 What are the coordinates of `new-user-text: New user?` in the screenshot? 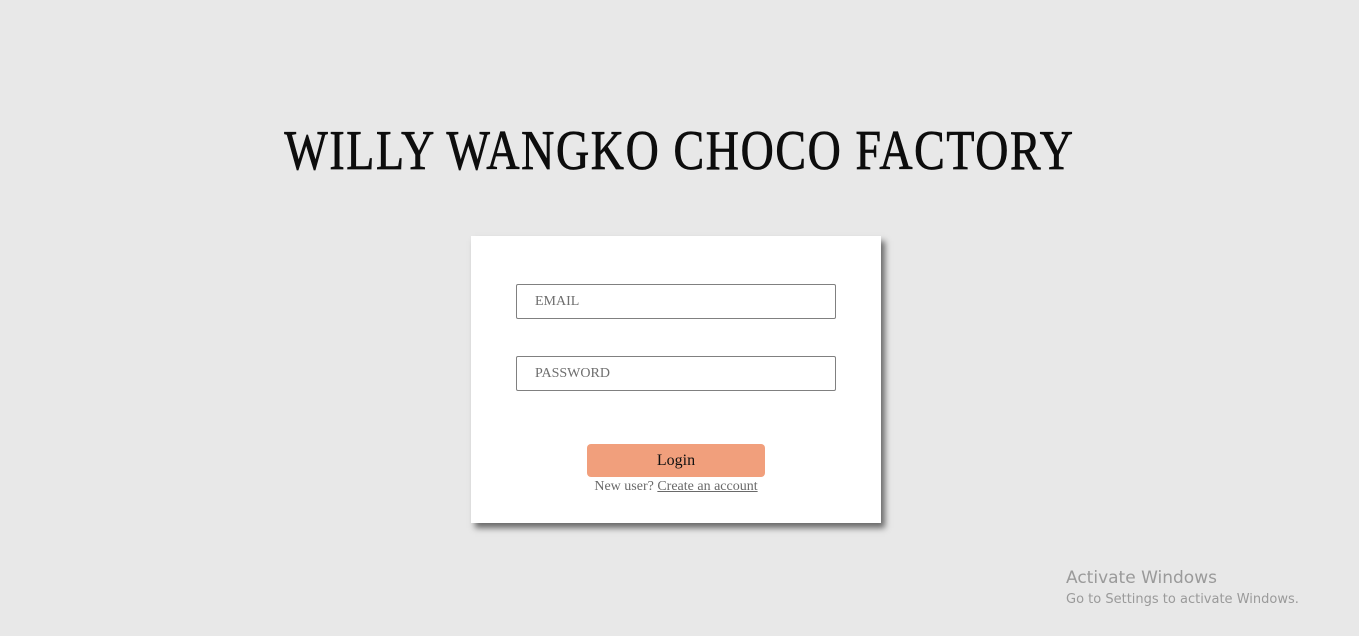 It's located at (624, 486).